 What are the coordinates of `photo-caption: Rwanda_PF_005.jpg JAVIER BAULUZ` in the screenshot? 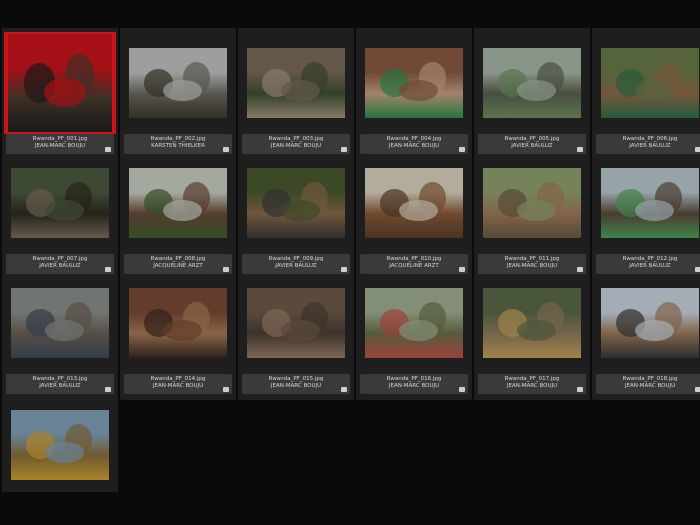 It's located at (532, 144).